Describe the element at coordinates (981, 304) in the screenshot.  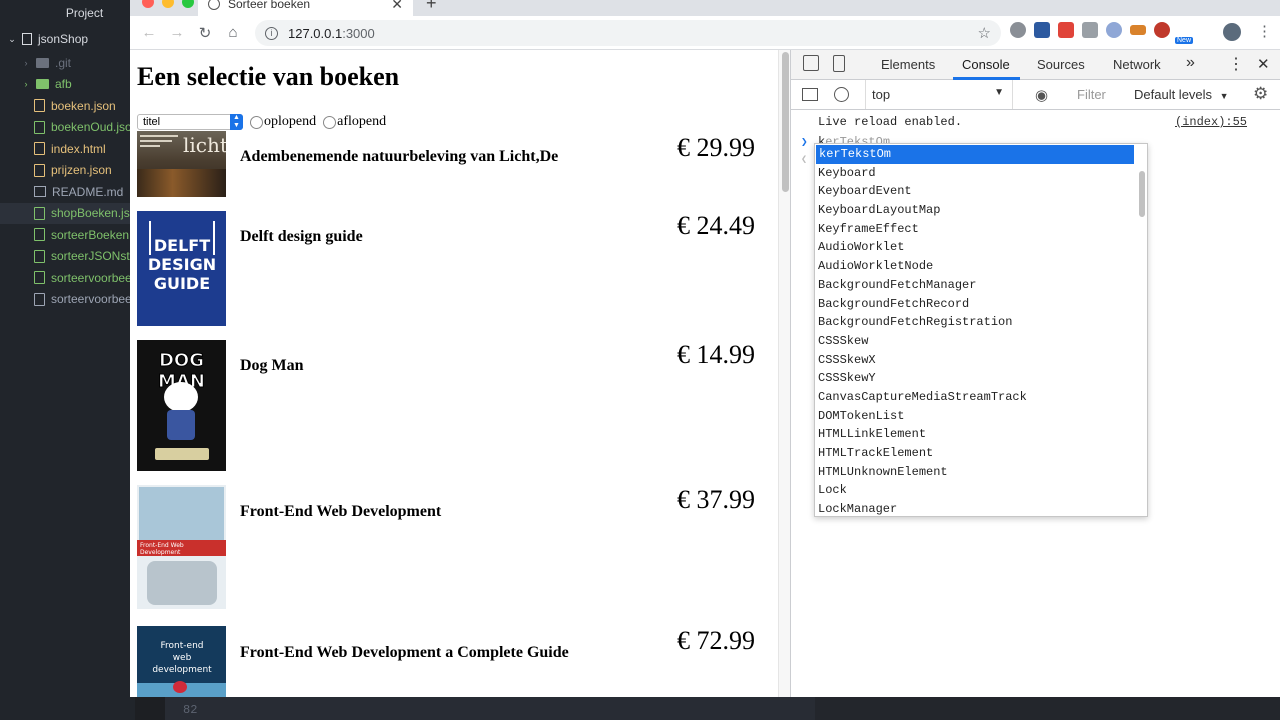
I see `autocomplete-item: BackgroundFetchRecord` at that location.